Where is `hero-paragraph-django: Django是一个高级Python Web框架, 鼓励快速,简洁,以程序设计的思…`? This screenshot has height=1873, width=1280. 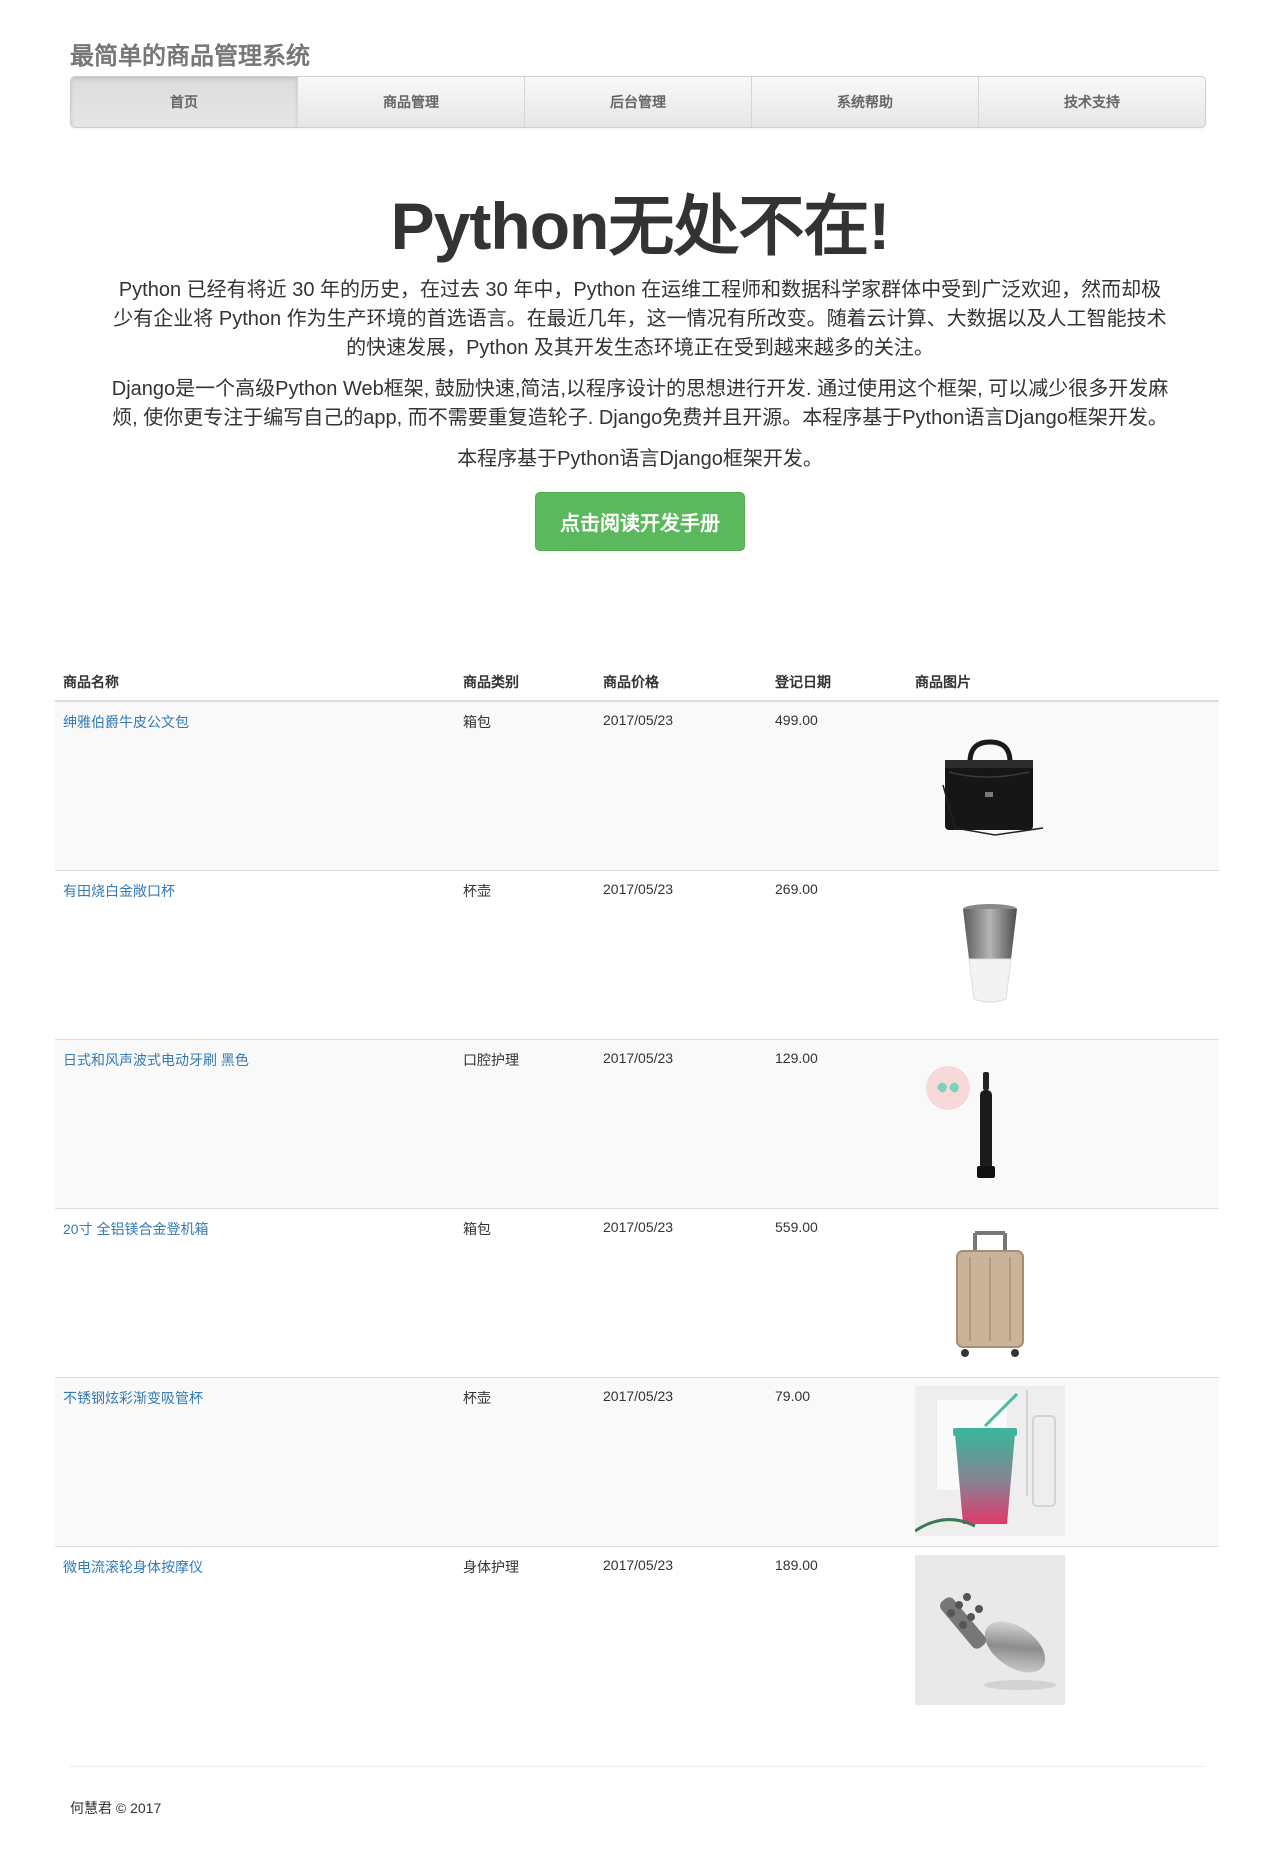 hero-paragraph-django: Django是一个高级Python Web框架, 鼓励快速,简洁,以程序设计的思… is located at coordinates (640, 403).